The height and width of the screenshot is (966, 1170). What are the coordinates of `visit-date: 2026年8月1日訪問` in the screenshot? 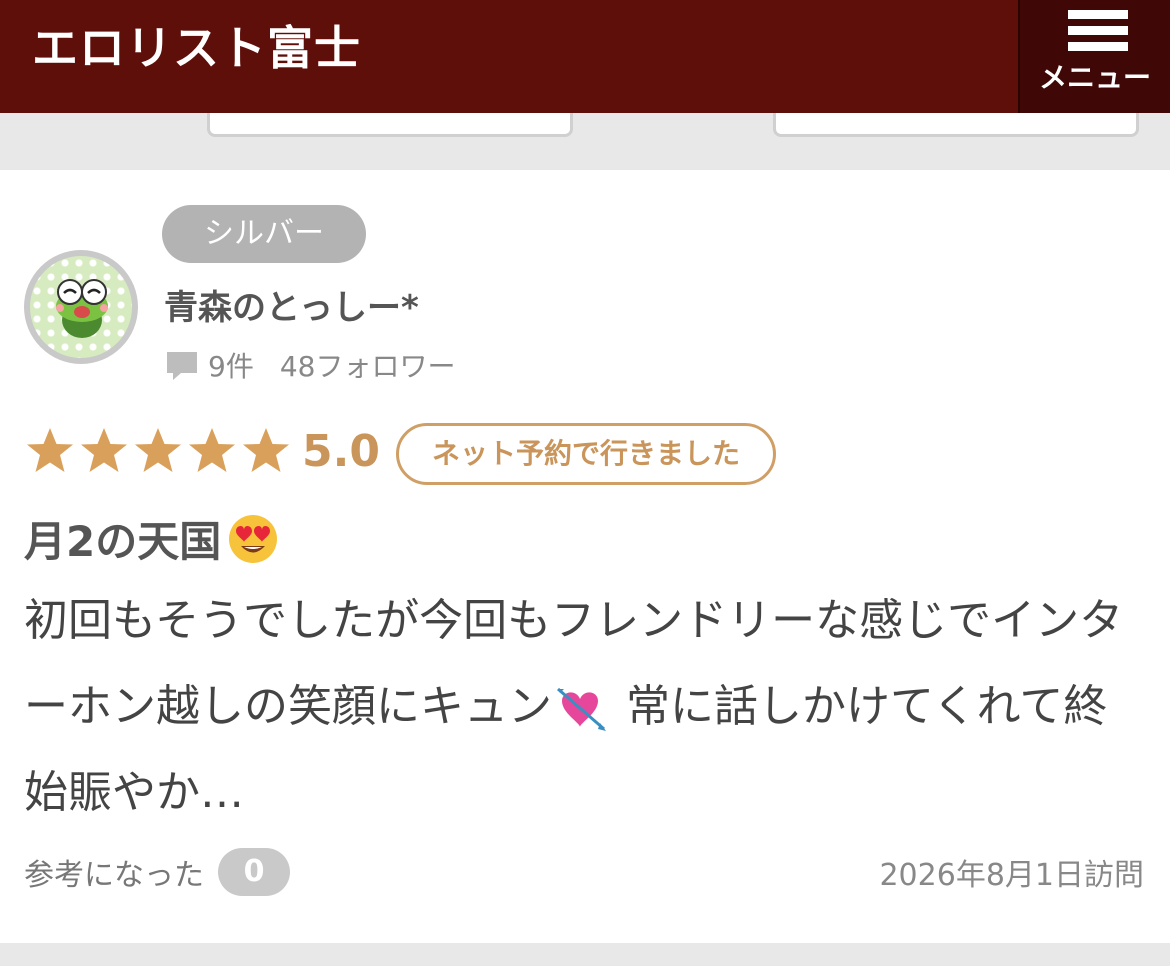 It's located at (1011, 875).